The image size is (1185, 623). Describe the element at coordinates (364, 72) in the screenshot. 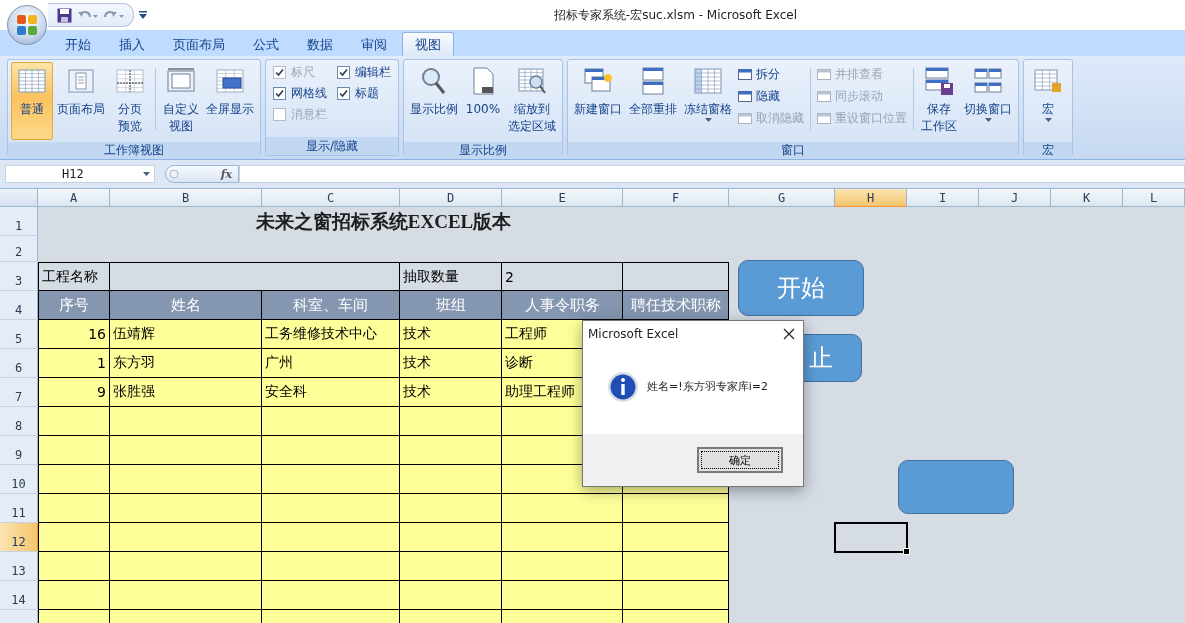

I see `checkbox-option: 编辑栏` at that location.